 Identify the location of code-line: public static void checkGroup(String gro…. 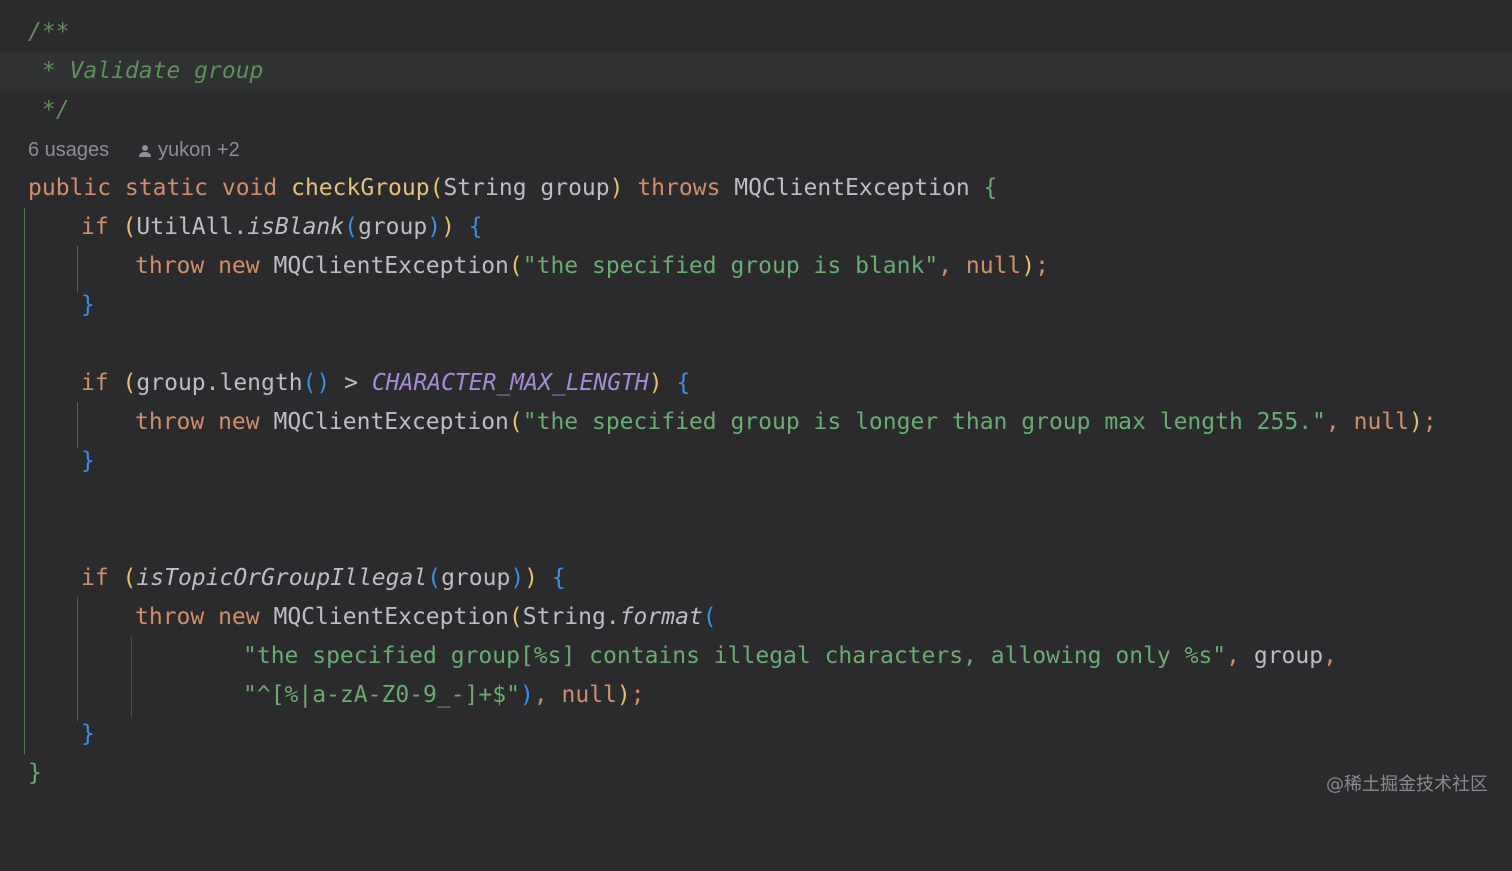
(756, 188).